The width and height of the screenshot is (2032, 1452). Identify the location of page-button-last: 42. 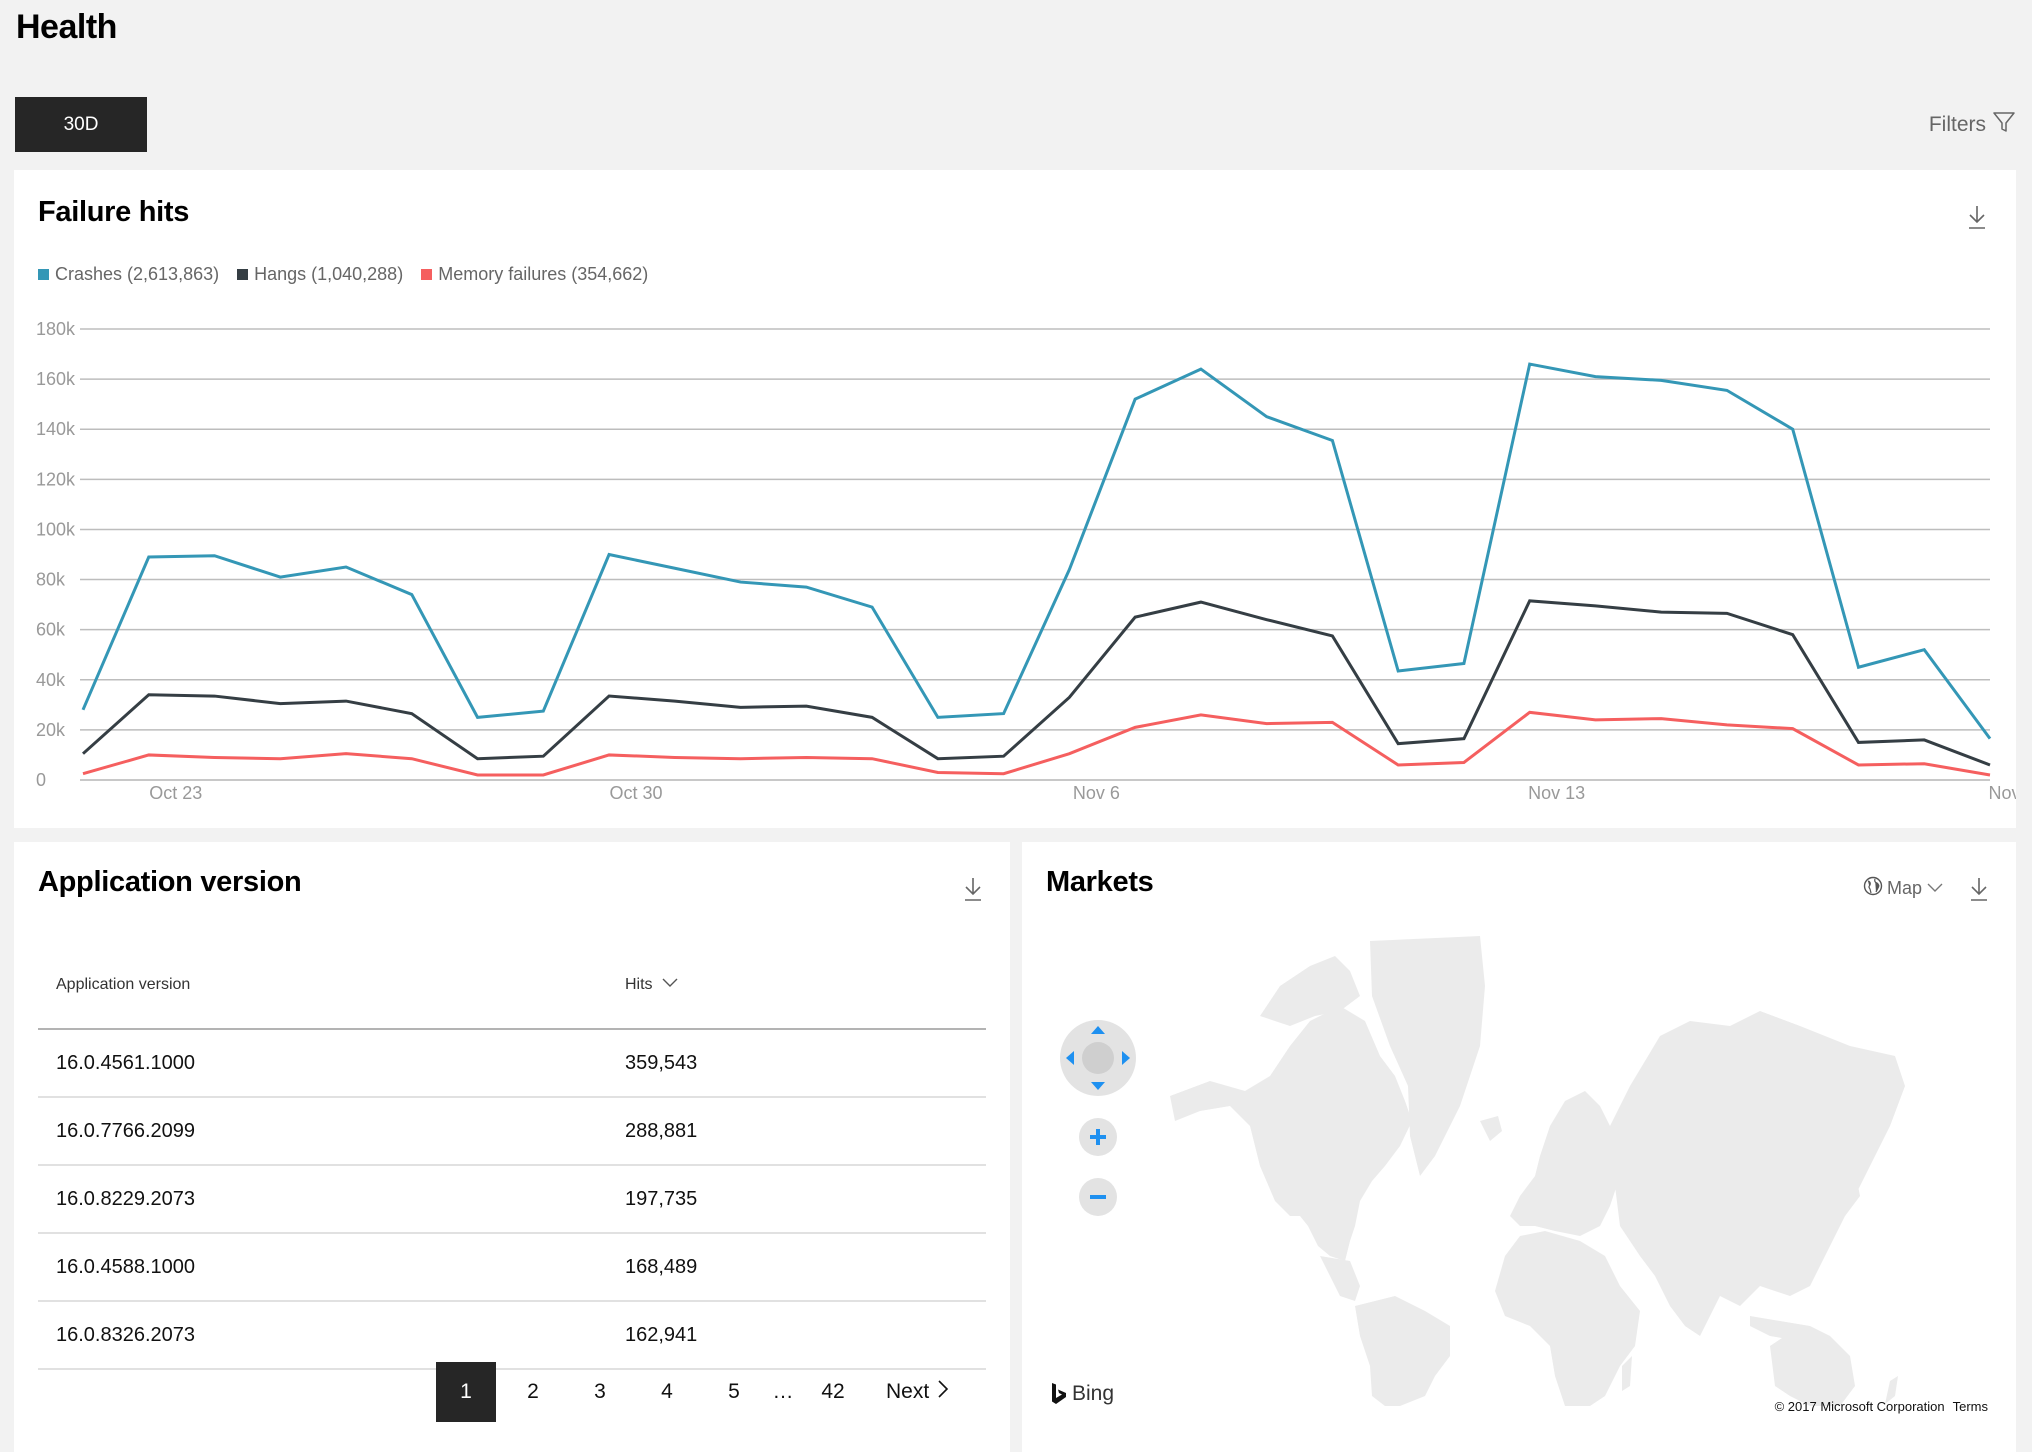
(833, 1392).